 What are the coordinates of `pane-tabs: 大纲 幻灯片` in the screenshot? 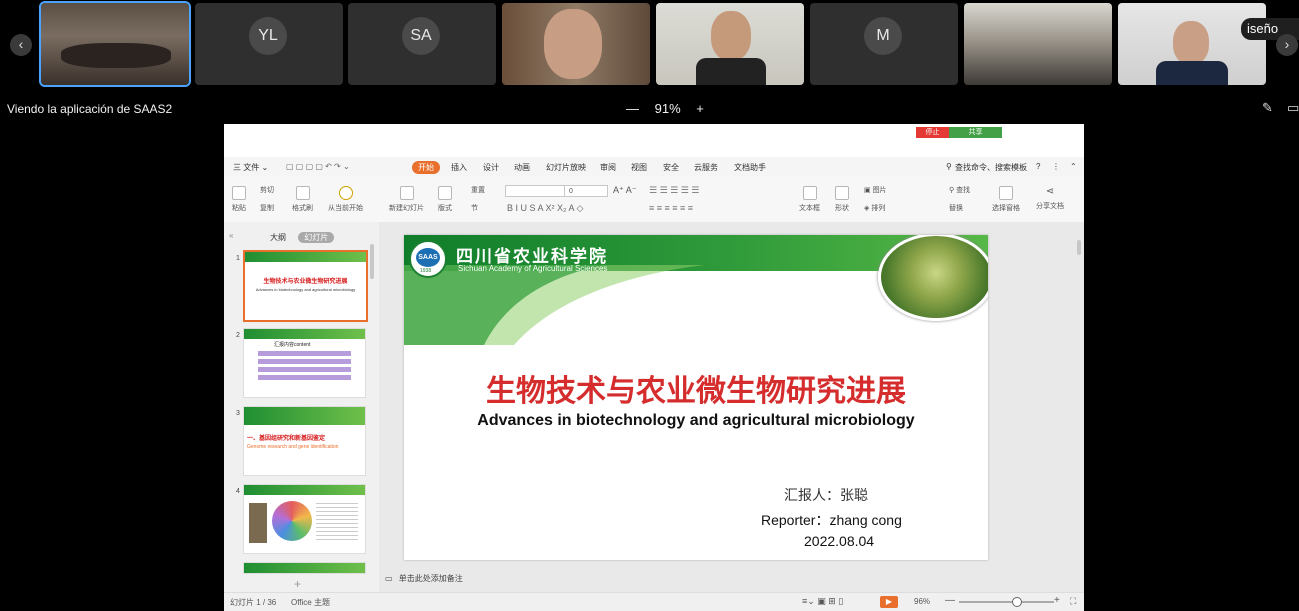 It's located at (302, 237).